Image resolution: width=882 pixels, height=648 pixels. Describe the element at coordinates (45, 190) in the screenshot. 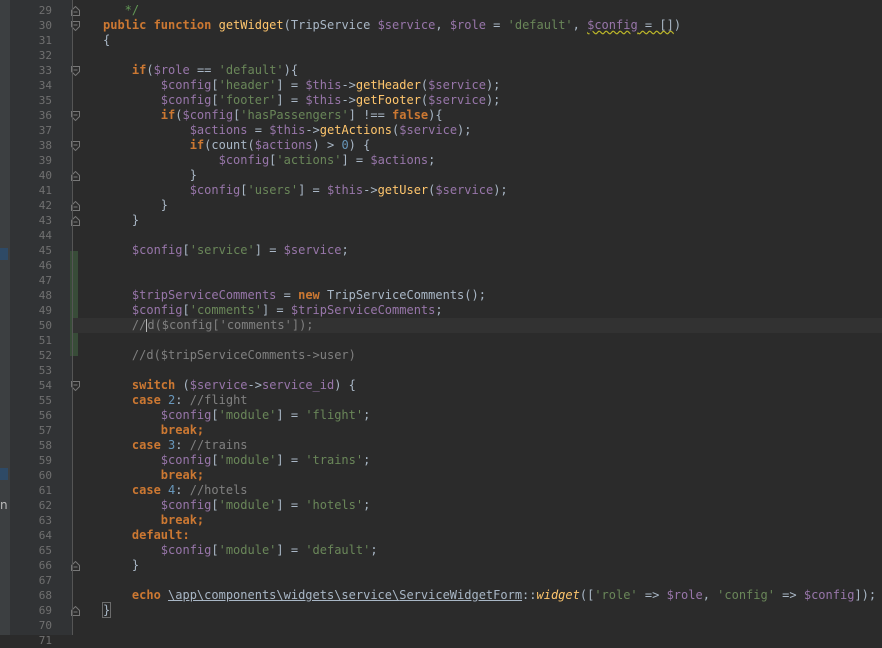

I see `line-number: 41` at that location.